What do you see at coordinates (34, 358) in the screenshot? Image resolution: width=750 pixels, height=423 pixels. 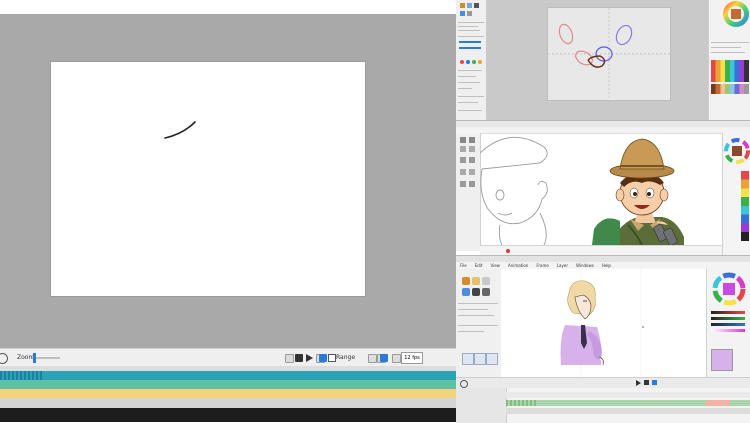 I see `zoom-slider-handle` at bounding box center [34, 358].